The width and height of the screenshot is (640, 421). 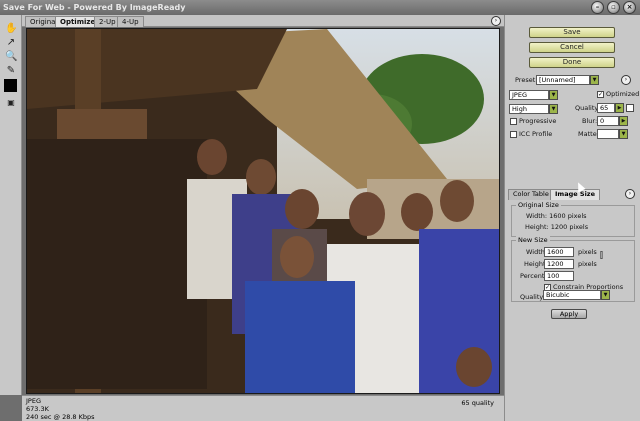 I want to click on apply-button: Apply, so click(x=569, y=314).